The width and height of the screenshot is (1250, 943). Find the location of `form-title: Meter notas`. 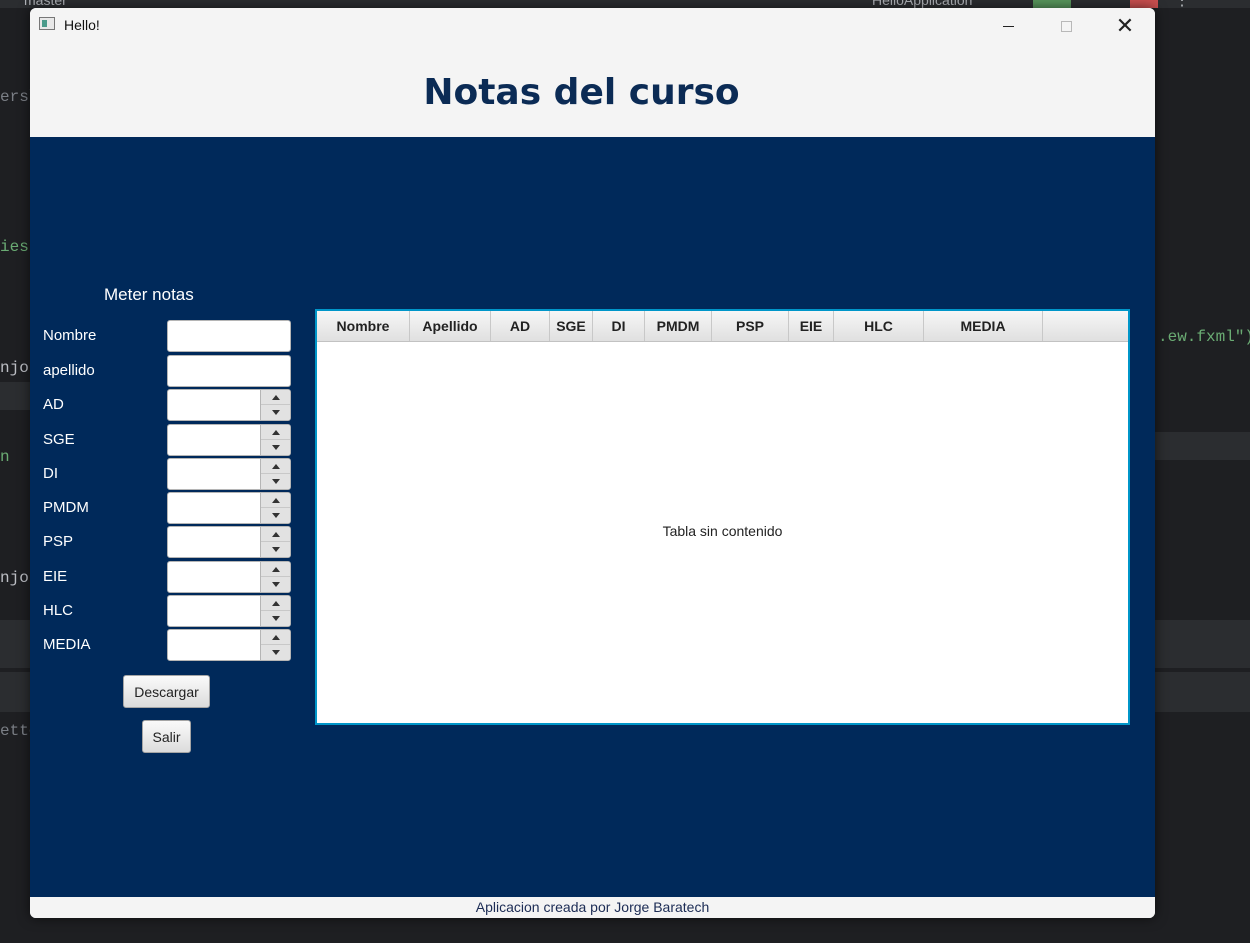

form-title: Meter notas is located at coordinates (149, 294).